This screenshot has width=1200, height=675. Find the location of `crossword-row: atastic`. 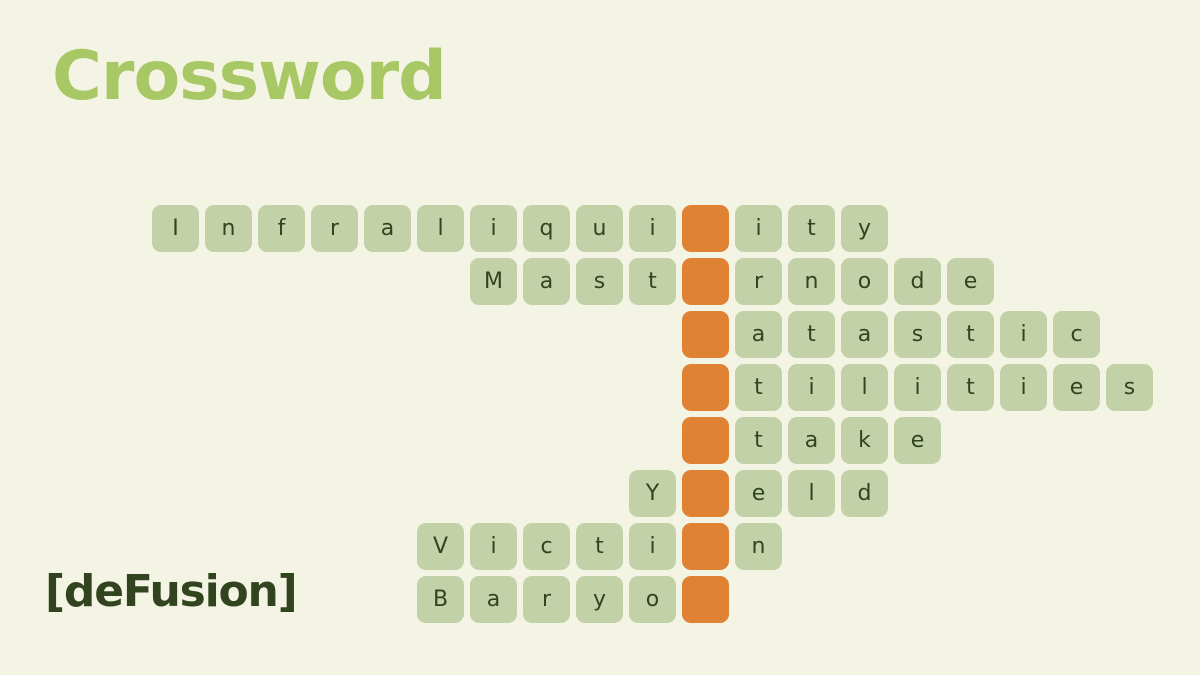

crossword-row: atastic is located at coordinates (894, 334).